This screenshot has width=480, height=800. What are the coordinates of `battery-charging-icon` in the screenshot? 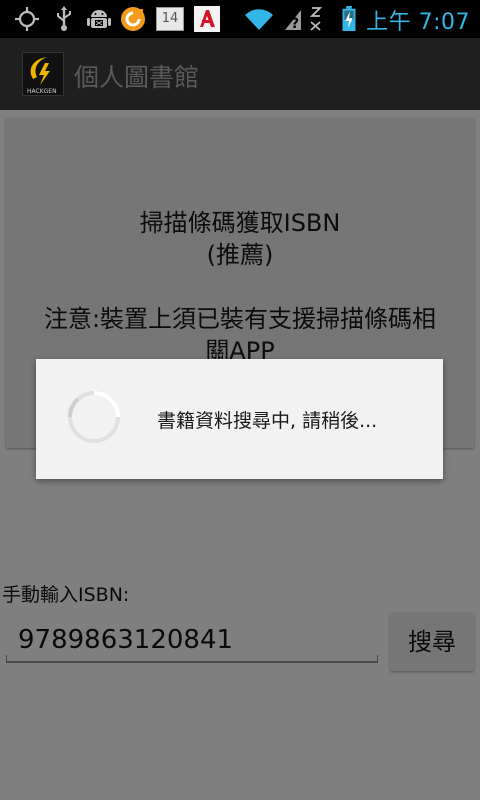 It's located at (349, 19).